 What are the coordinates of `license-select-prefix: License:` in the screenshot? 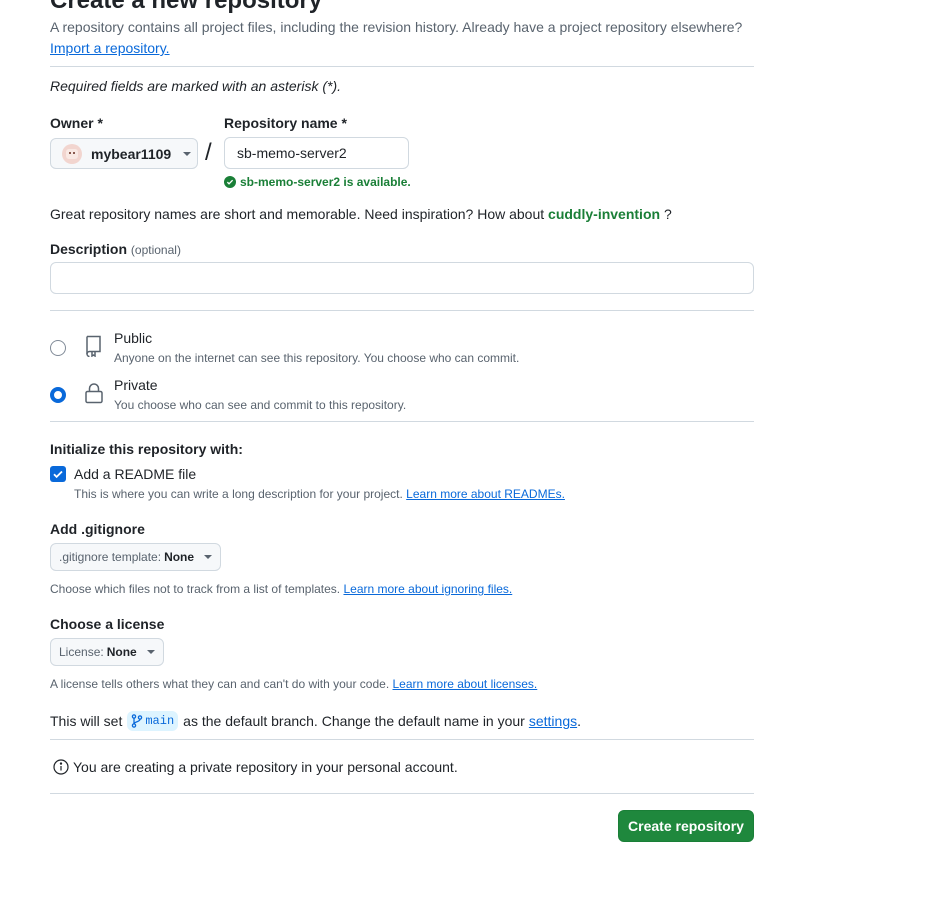 It's located at (81, 652).